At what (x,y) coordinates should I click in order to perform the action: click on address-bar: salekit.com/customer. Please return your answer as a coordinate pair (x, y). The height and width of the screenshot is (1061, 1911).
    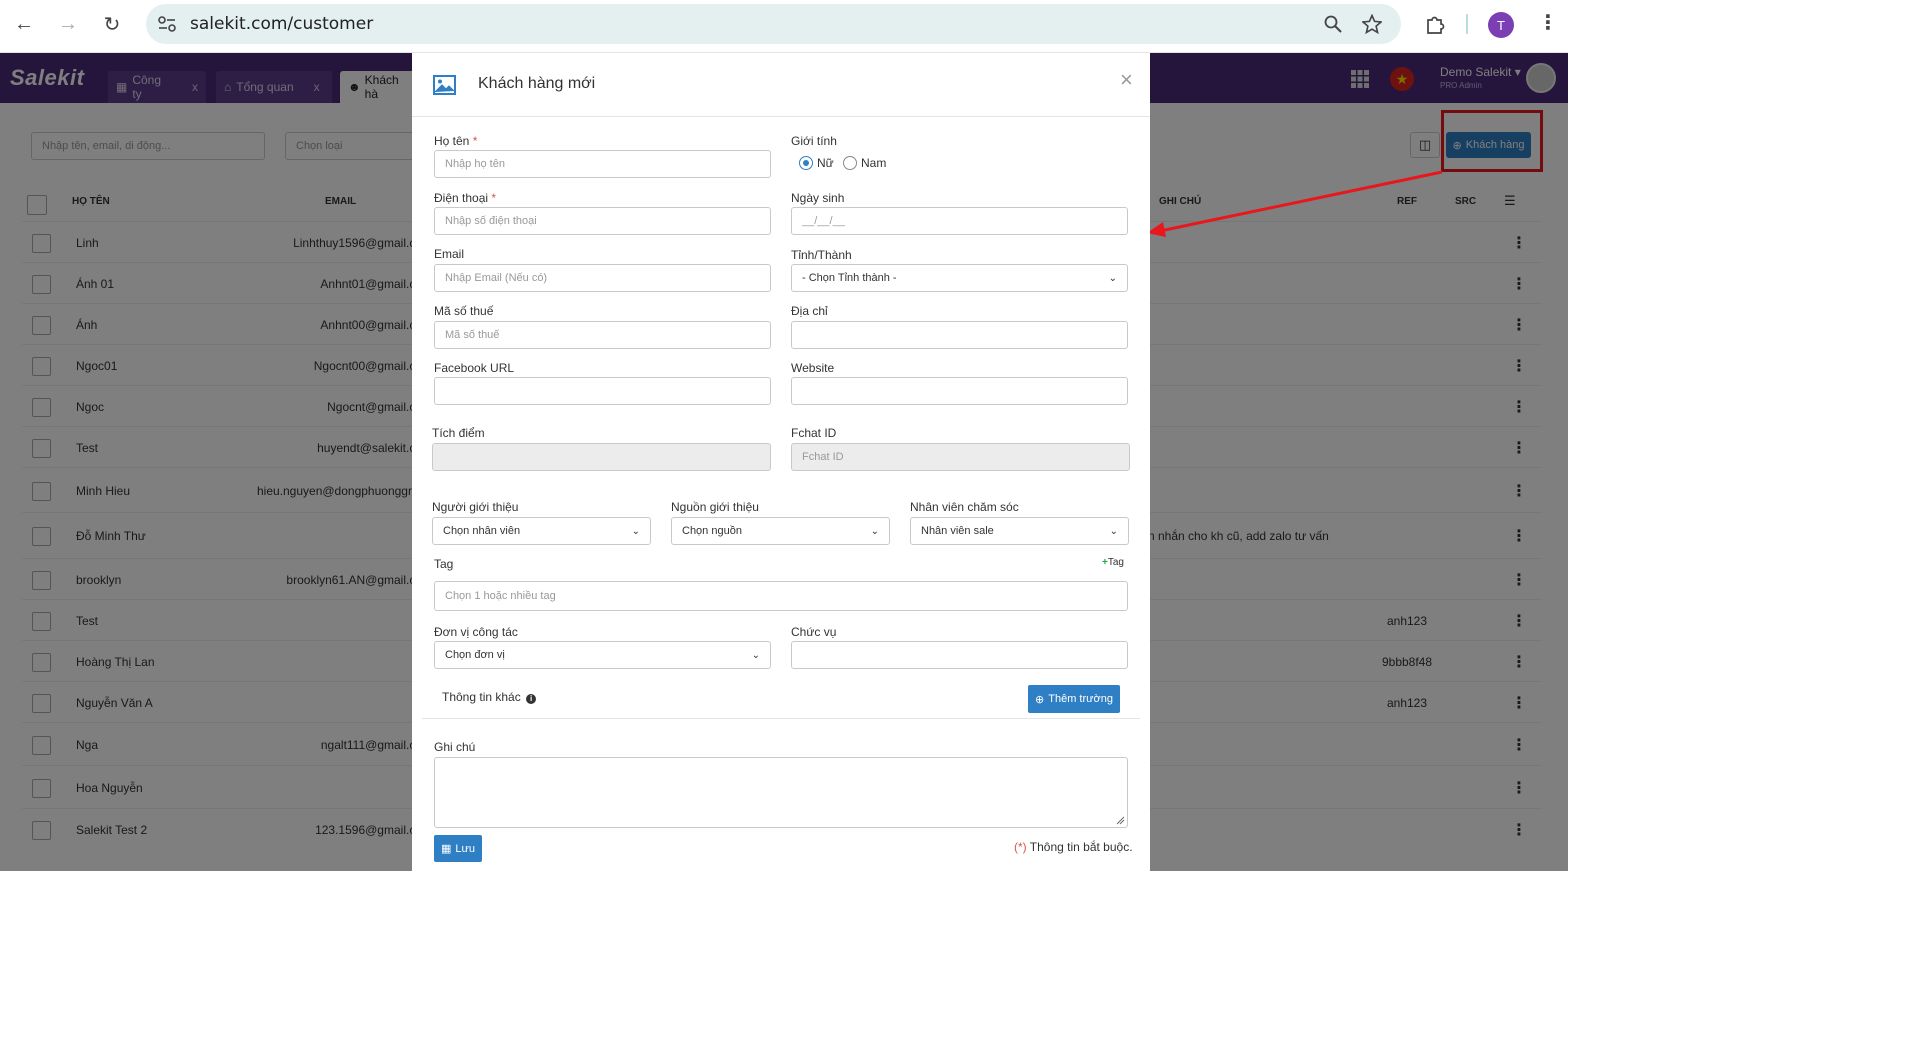
    Looking at the image, I should click on (773, 24).